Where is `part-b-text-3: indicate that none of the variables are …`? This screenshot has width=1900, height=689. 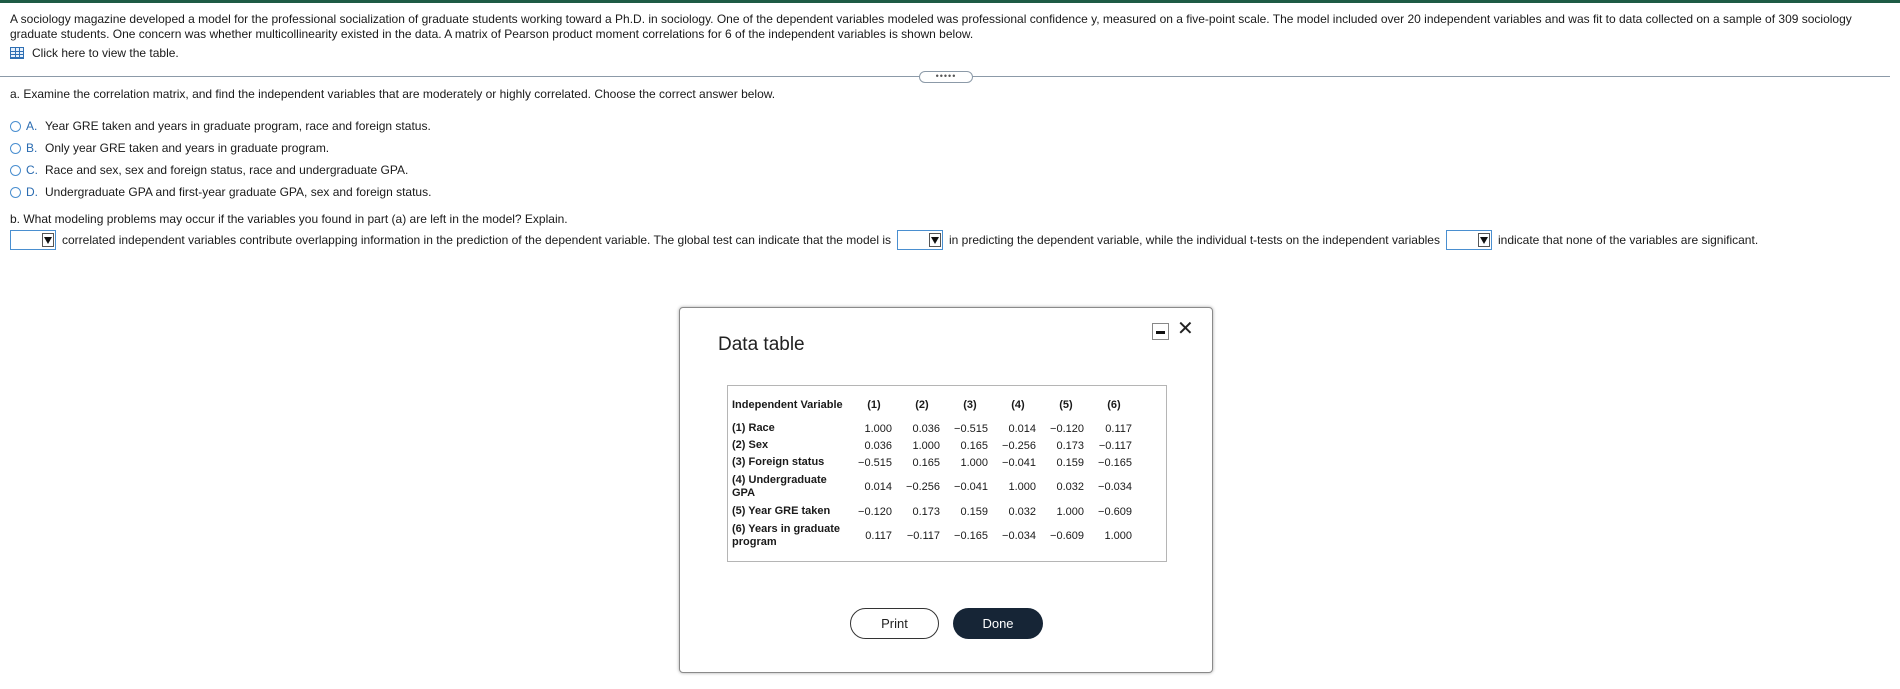 part-b-text-3: indicate that none of the variables are … is located at coordinates (1628, 240).